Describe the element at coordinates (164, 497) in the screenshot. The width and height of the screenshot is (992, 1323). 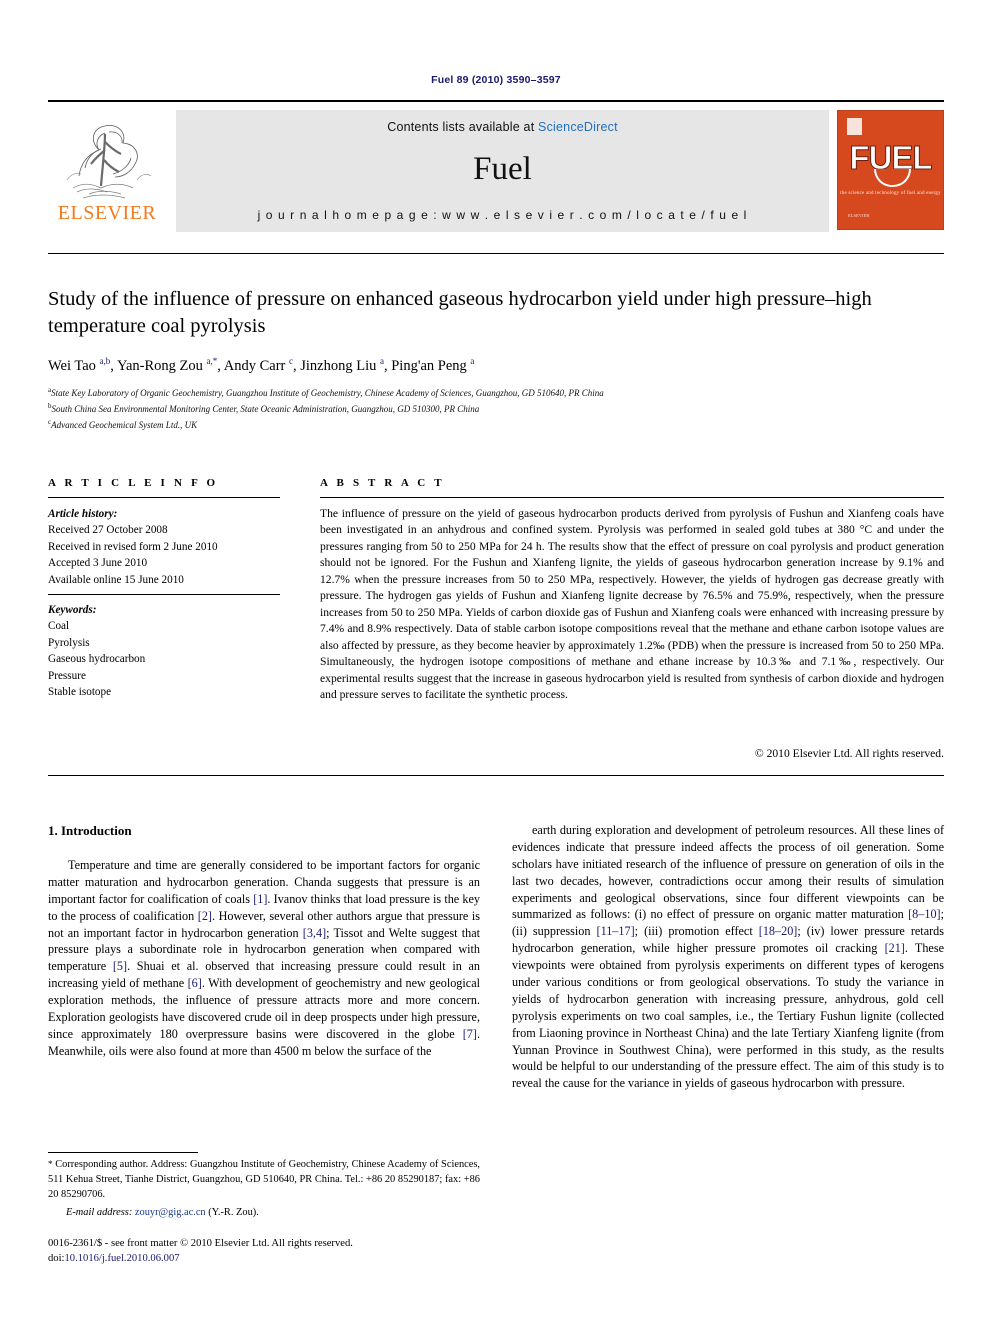
I see `article-info-divider` at that location.